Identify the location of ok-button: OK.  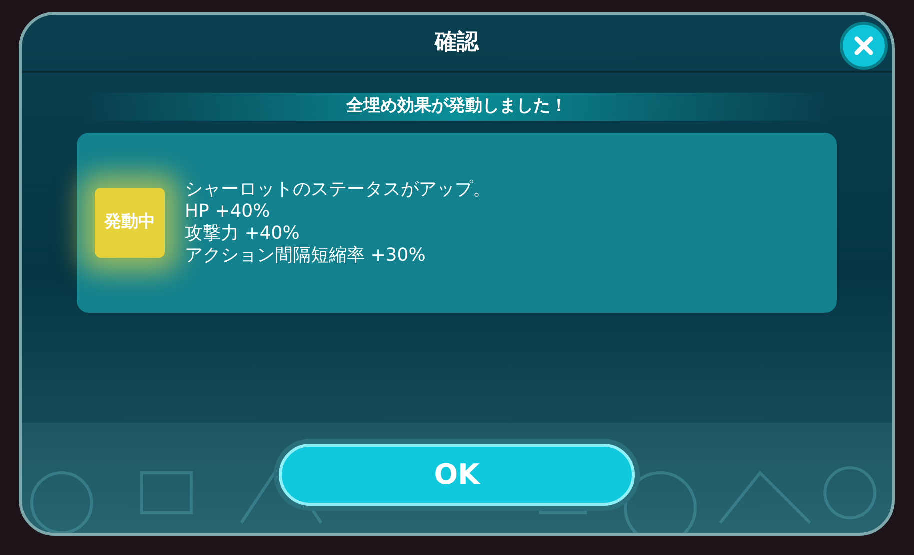
(457, 475).